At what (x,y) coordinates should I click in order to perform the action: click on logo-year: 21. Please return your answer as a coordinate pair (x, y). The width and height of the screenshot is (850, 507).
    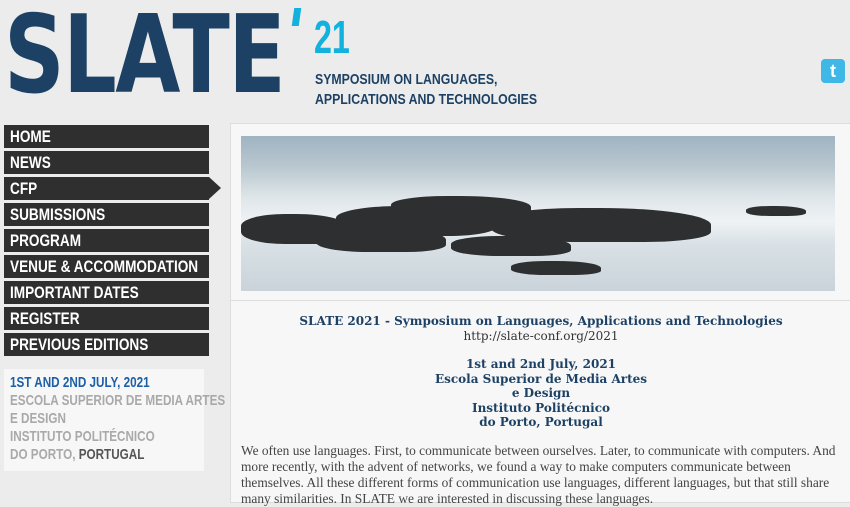
    Looking at the image, I should click on (332, 37).